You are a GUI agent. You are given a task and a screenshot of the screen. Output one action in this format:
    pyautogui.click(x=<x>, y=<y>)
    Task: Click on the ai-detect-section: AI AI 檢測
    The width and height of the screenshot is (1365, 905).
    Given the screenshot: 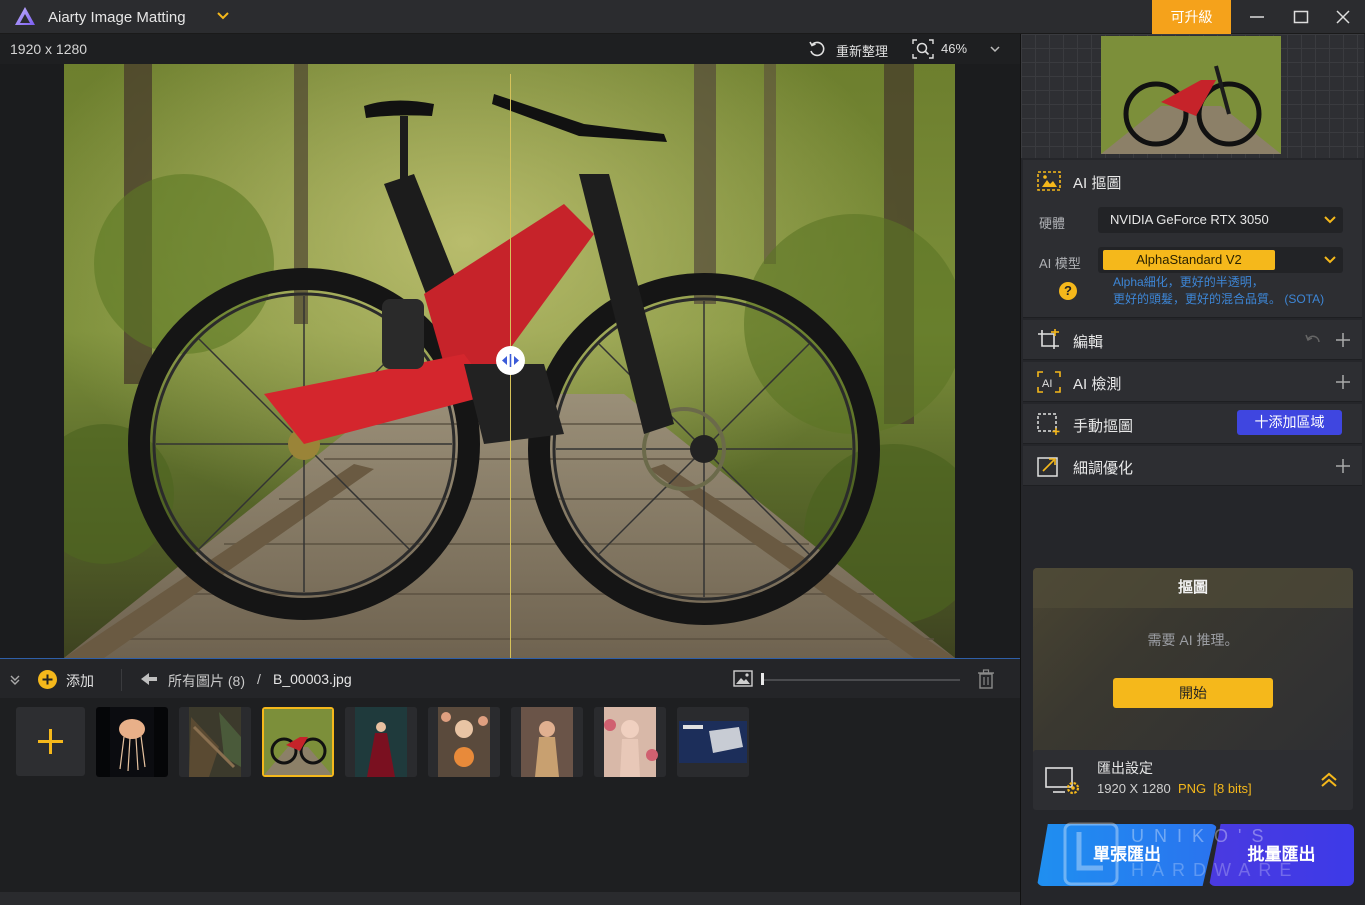 What is the action you would take?
    pyautogui.click(x=1192, y=382)
    